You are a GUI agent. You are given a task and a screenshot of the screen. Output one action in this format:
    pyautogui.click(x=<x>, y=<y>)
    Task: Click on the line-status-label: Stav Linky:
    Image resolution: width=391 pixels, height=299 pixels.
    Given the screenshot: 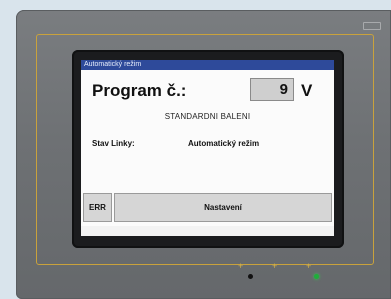 What is the action you would take?
    pyautogui.click(x=113, y=143)
    